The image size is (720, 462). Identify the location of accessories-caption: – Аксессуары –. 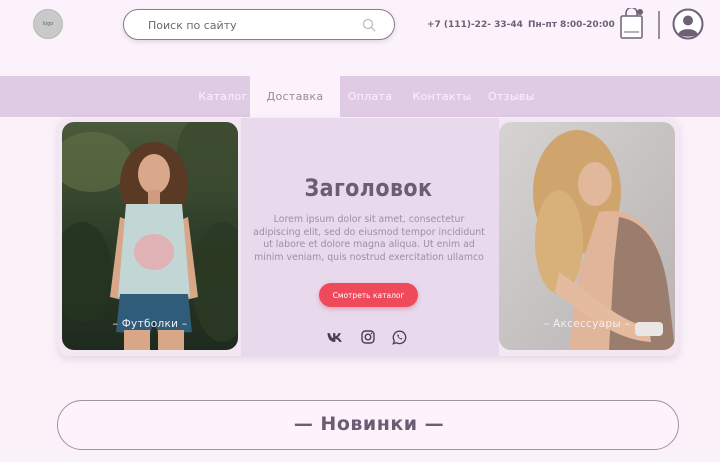
(587, 324).